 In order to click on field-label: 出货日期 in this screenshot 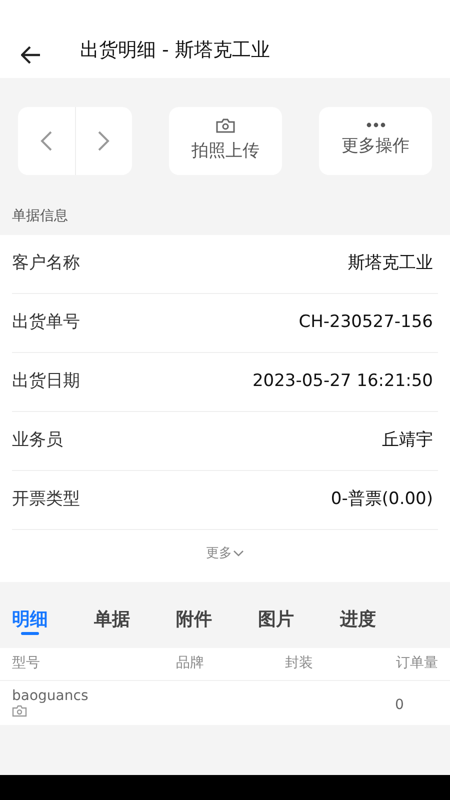, I will do `click(46, 382)`.